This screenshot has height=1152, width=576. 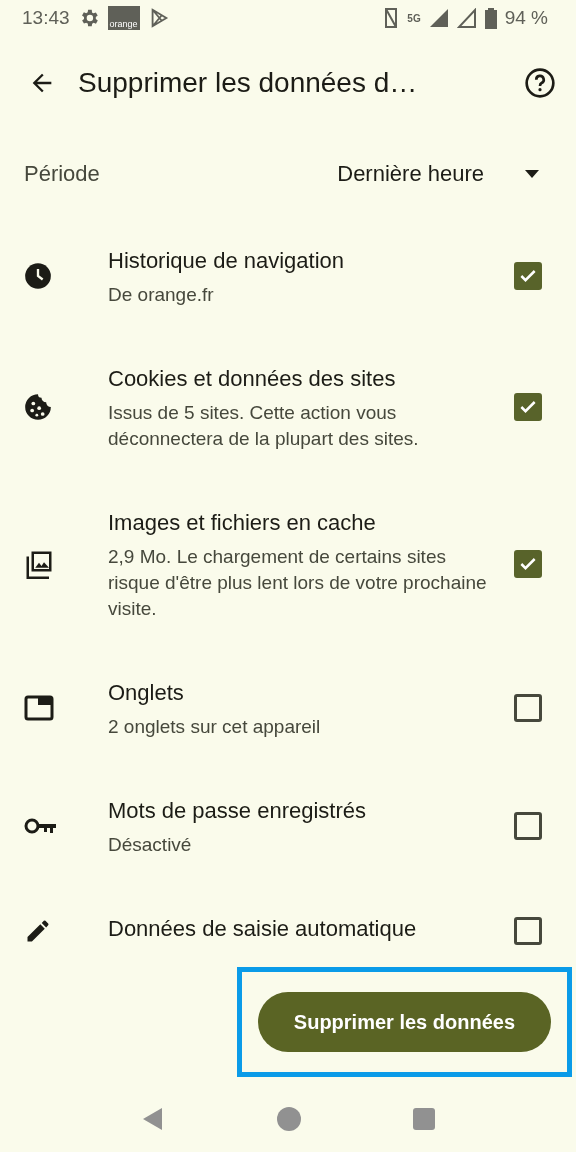 What do you see at coordinates (391, 18) in the screenshot?
I see `nfc-icon` at bounding box center [391, 18].